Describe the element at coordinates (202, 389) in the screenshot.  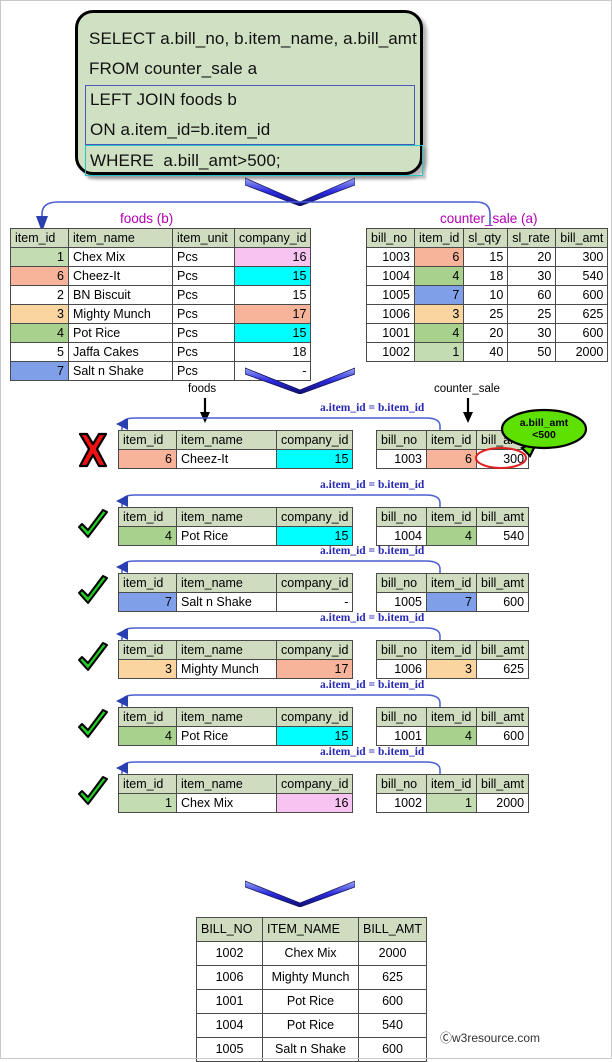
I see `foods-pointer-label: foods` at that location.